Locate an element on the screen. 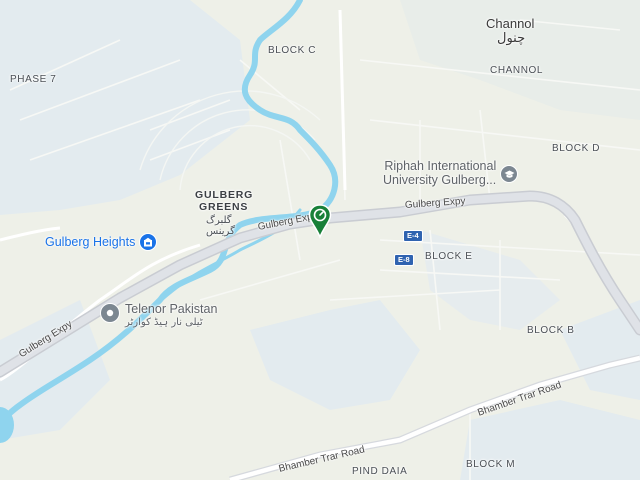  poi-telenor-pakistan: Telenor Pakistan ٹیلی نار ہیڈ کوارٹر is located at coordinates (158, 316).